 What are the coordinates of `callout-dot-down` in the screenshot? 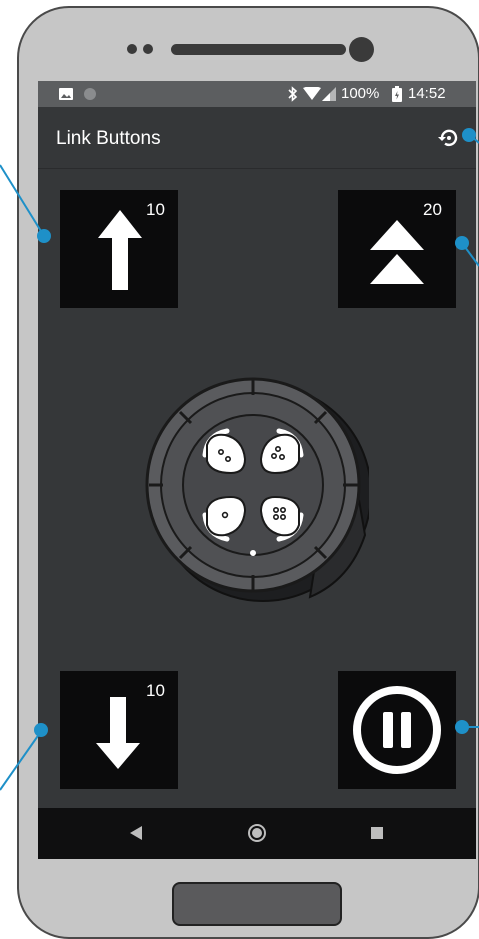 It's located at (41, 730).